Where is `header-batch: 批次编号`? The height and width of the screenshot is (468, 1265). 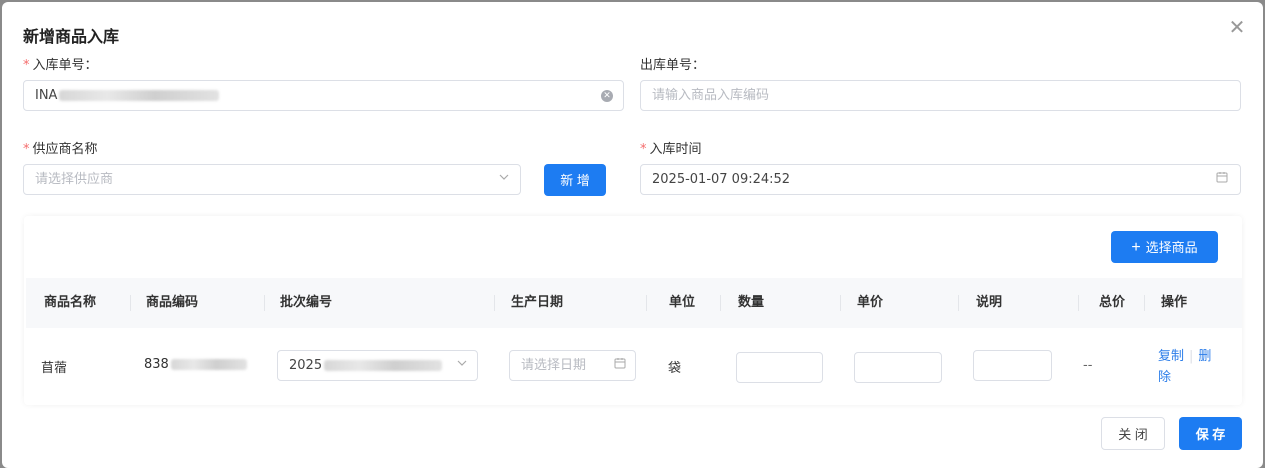 header-batch: 批次编号 is located at coordinates (306, 302).